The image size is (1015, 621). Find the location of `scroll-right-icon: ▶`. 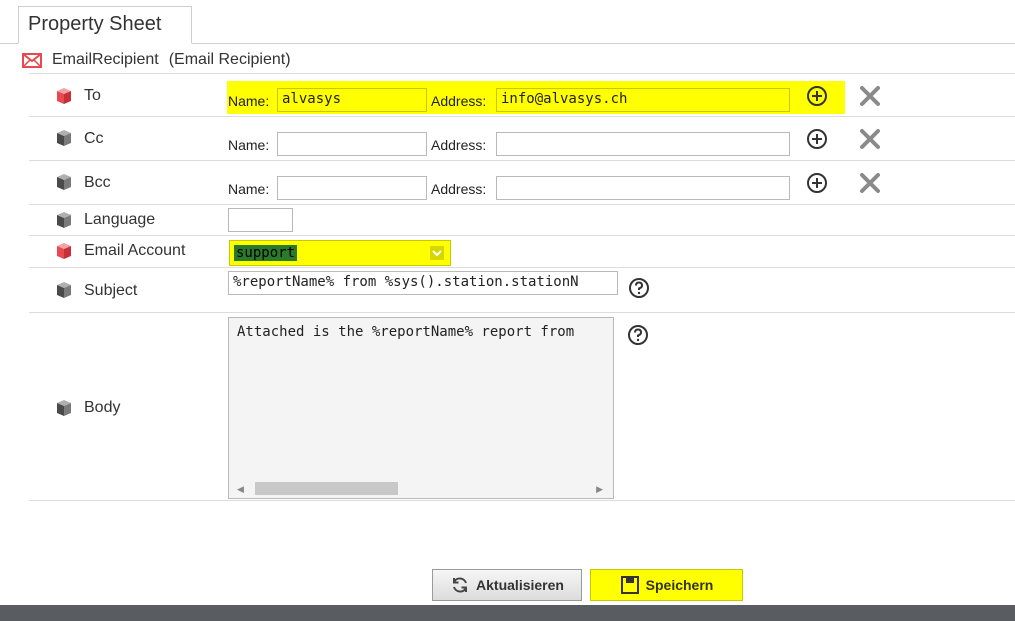

scroll-right-icon: ▶ is located at coordinates (599, 489).